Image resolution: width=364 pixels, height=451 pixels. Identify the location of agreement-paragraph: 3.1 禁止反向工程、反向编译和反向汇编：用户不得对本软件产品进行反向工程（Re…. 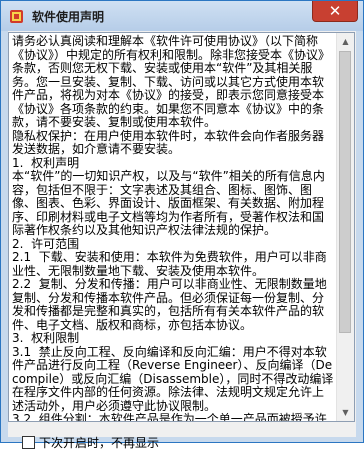
(173, 378).